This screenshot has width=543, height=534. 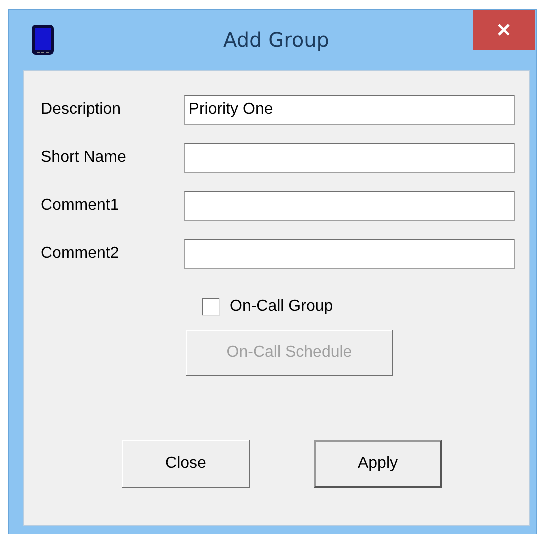 What do you see at coordinates (80, 206) in the screenshot?
I see `field-label: Comment1` at bounding box center [80, 206].